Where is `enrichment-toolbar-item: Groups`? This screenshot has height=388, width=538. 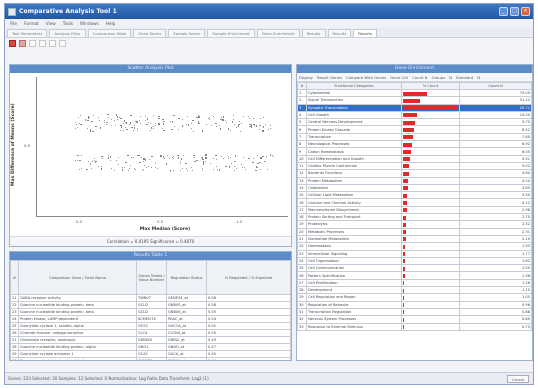 enrichment-toolbar-item: Groups is located at coordinates (439, 77).